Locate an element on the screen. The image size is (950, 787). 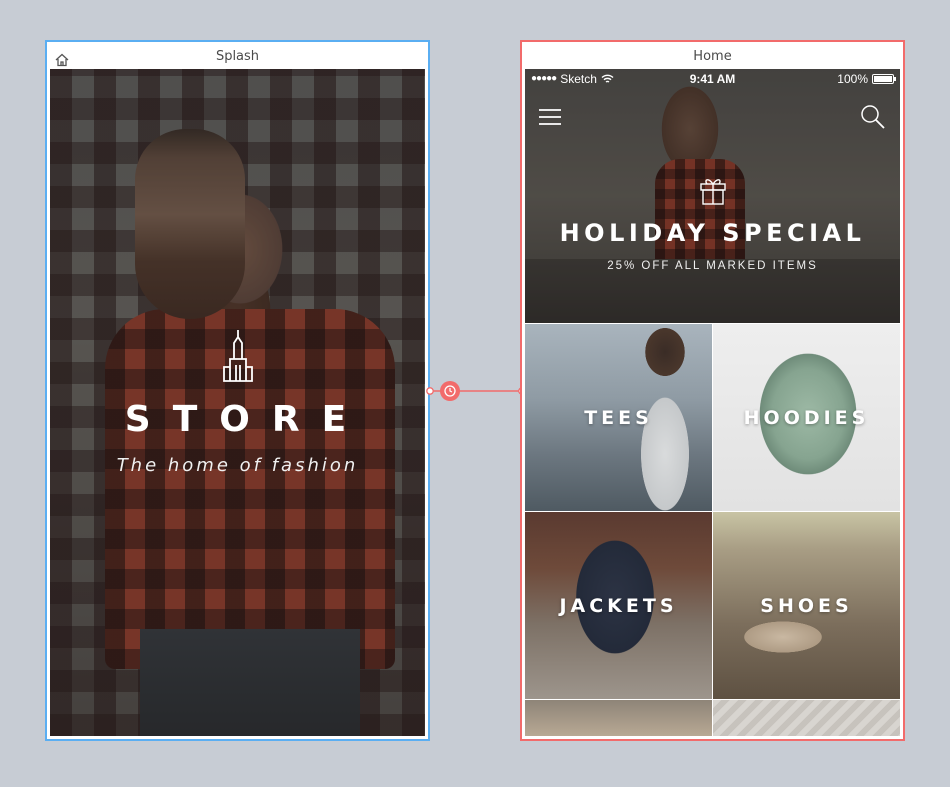
category-tile-hoodies: HOODIES is located at coordinates (806, 417).